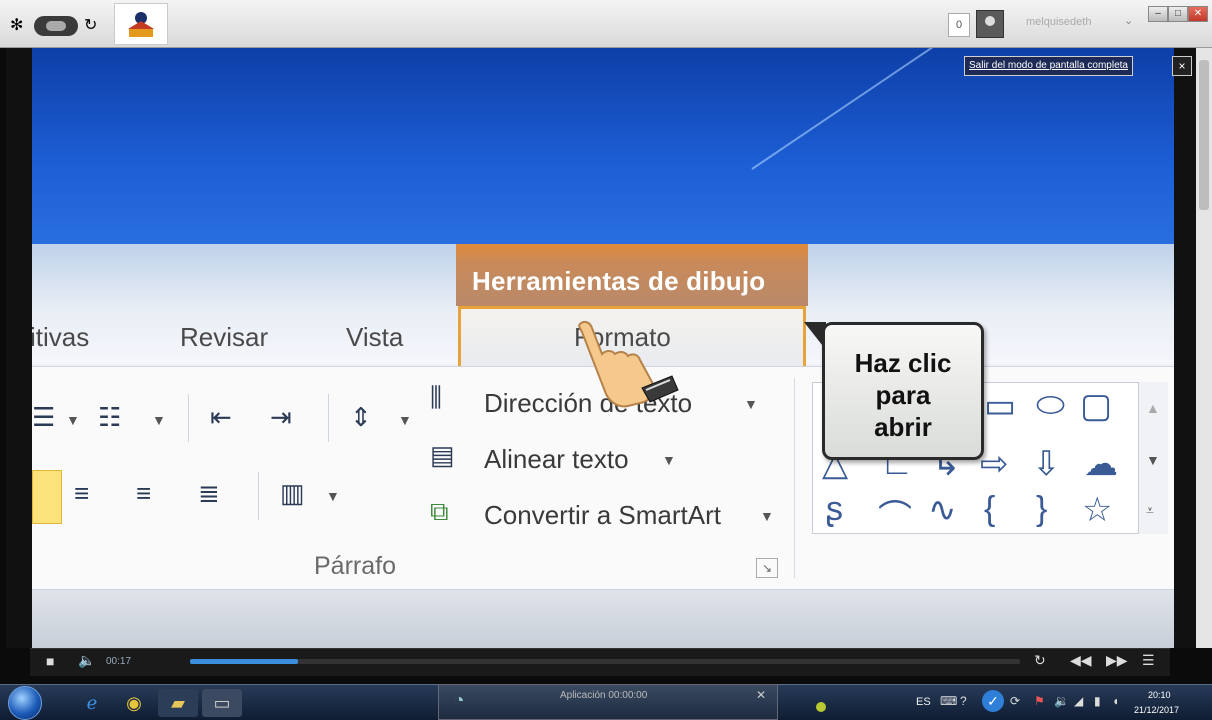 The image size is (1212, 720). Describe the element at coordinates (81, 493) in the screenshot. I see `align-center-icon: ≡` at that location.